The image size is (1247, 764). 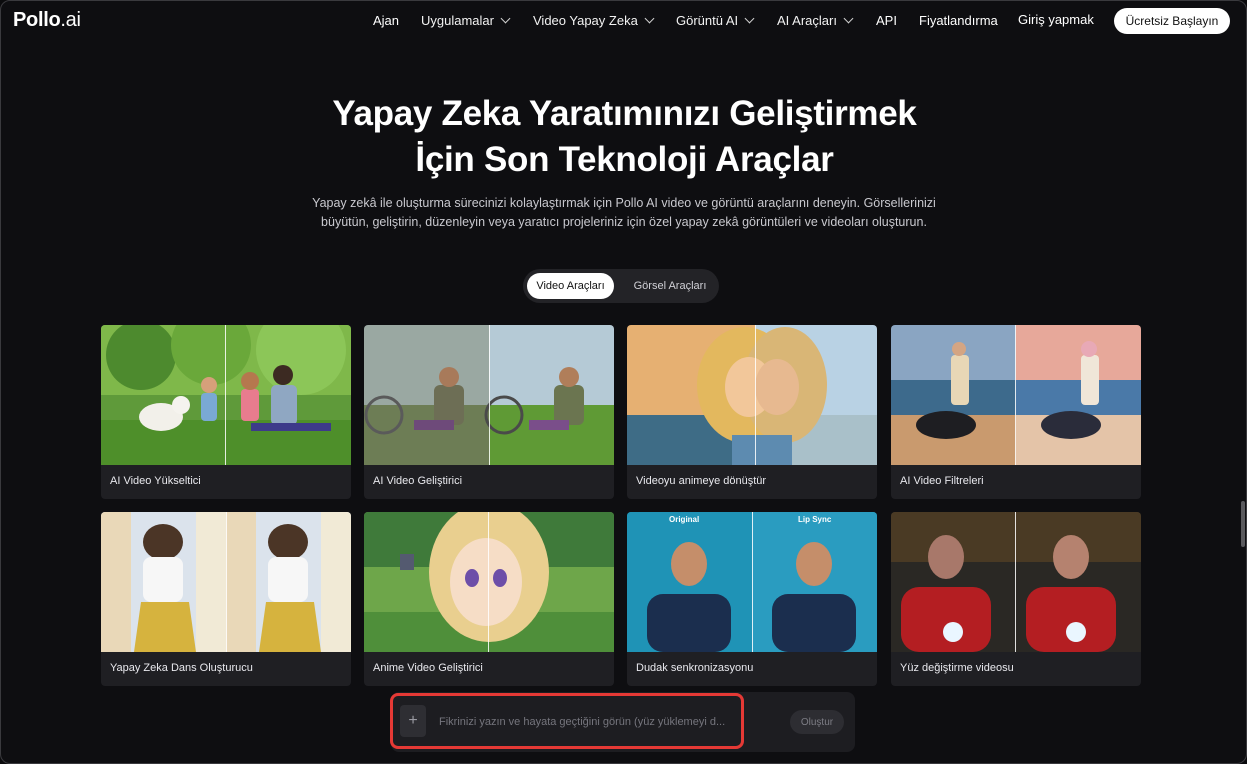 What do you see at coordinates (567, 721) in the screenshot?
I see `highlight-box` at bounding box center [567, 721].